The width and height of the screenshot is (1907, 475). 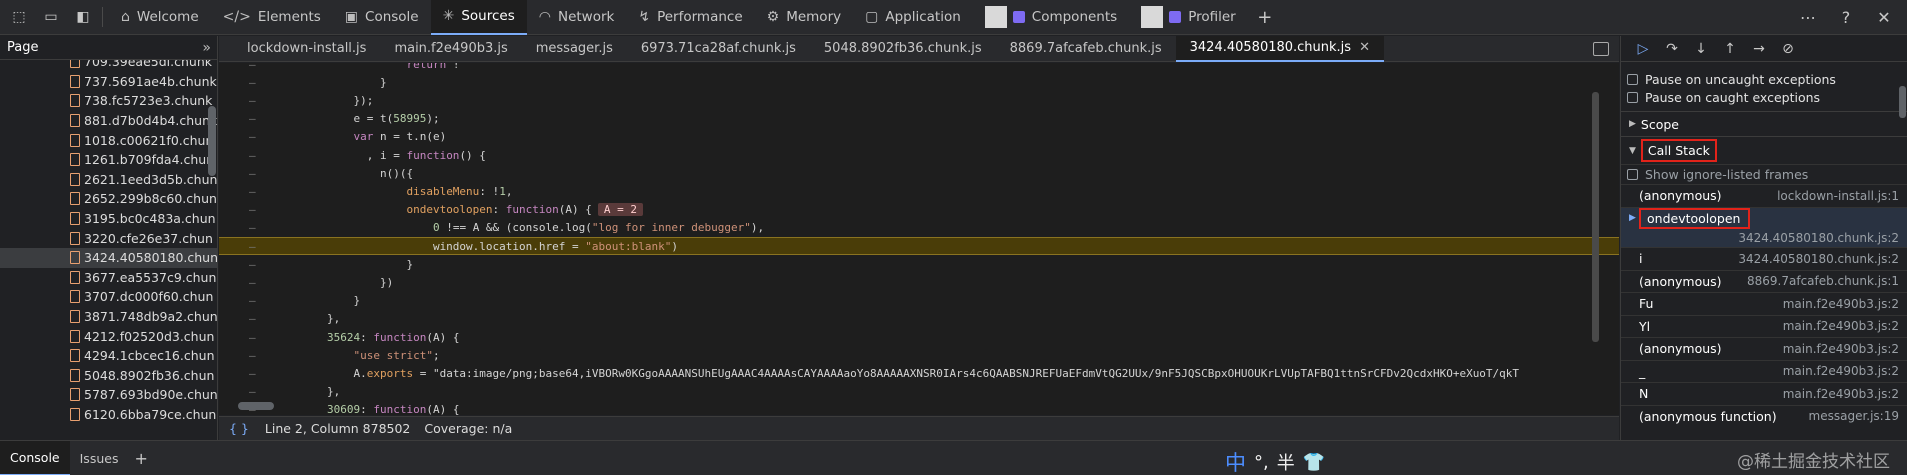 What do you see at coordinates (206, 48) in the screenshot?
I see `more-icon: »` at bounding box center [206, 48].